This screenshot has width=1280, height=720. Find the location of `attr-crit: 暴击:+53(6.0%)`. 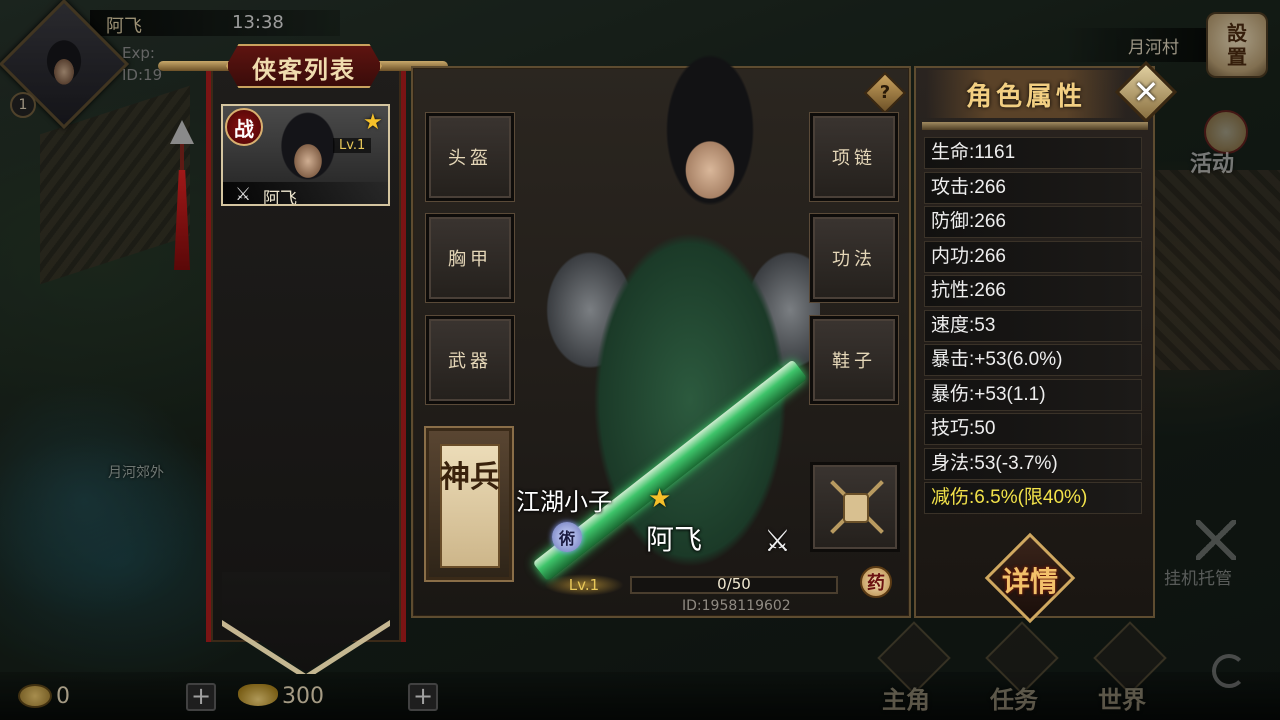

attr-crit: 暴击:+53(6.0%) is located at coordinates (1033, 360).